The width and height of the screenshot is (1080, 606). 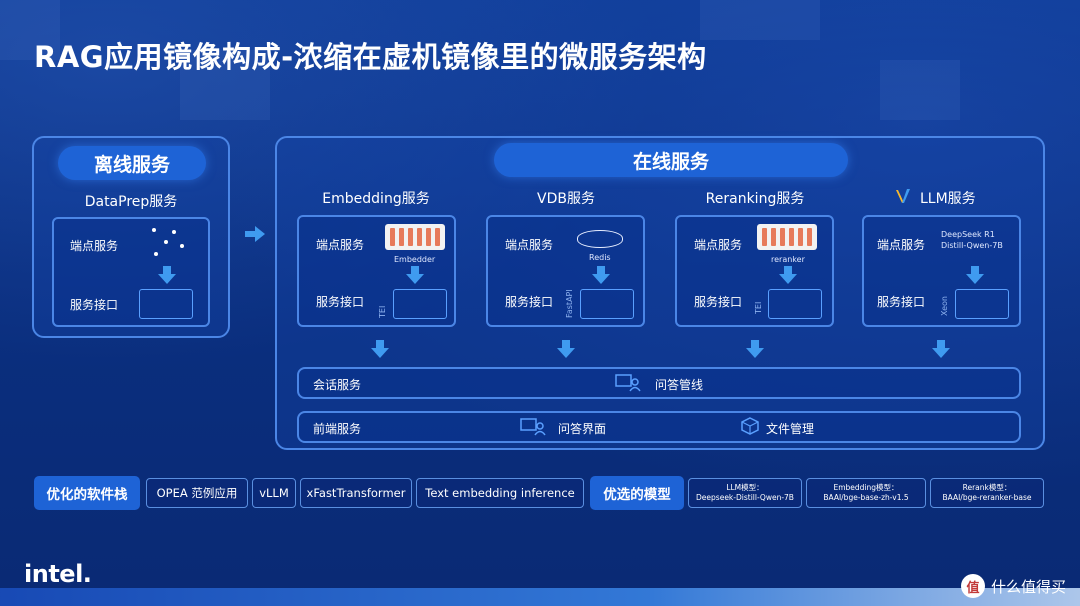 What do you see at coordinates (569, 303) in the screenshot?
I see `vdb-side-label: FastAPI` at bounding box center [569, 303].